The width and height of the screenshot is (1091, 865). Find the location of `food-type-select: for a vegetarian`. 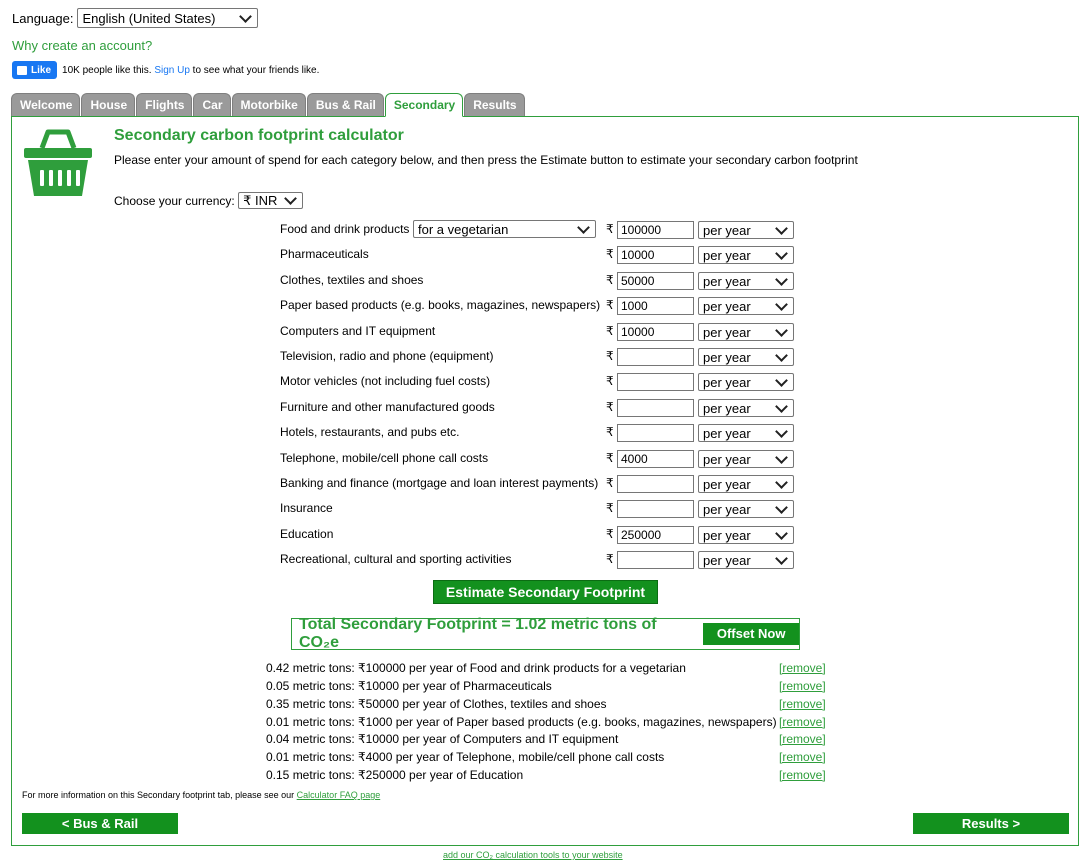

food-type-select: for a vegetarian is located at coordinates (504, 229).